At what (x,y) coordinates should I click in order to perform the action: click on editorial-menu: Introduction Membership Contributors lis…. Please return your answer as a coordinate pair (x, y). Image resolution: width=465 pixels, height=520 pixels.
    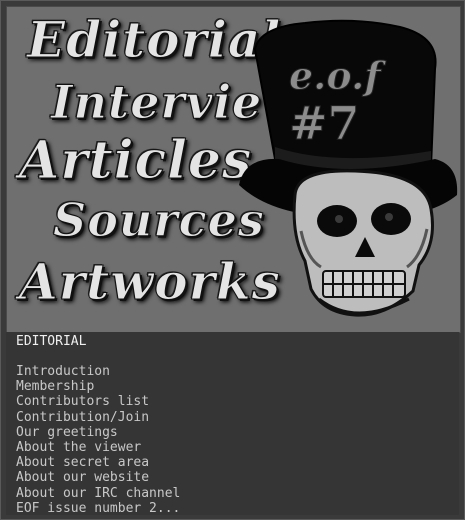
    Looking at the image, I should click on (98, 439).